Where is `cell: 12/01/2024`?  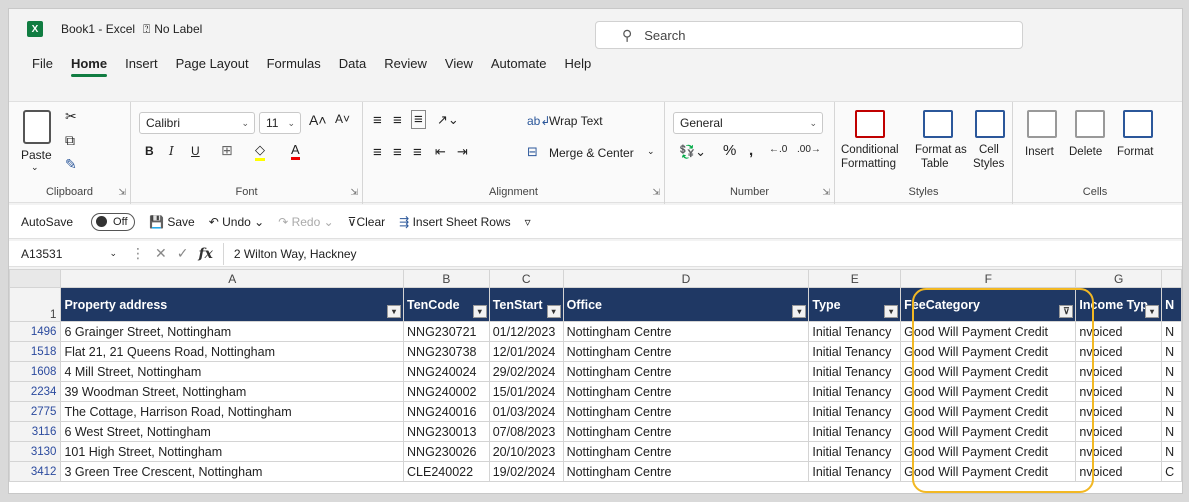 cell: 12/01/2024 is located at coordinates (526, 351).